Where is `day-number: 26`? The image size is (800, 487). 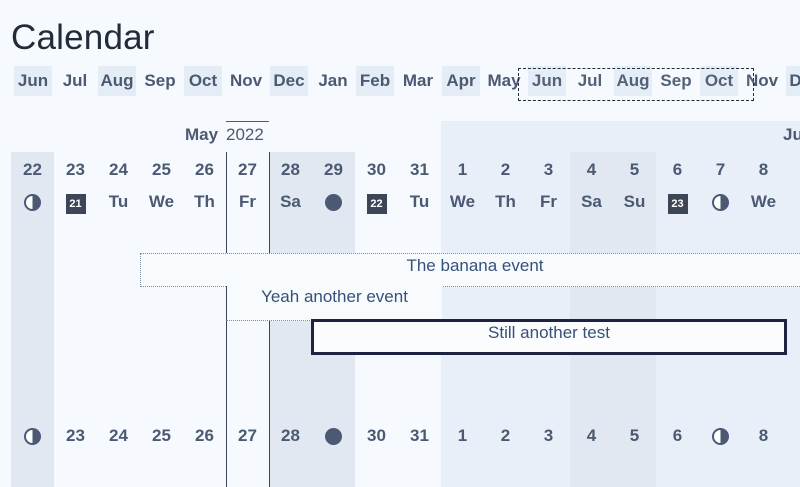 day-number: 26 is located at coordinates (204, 169).